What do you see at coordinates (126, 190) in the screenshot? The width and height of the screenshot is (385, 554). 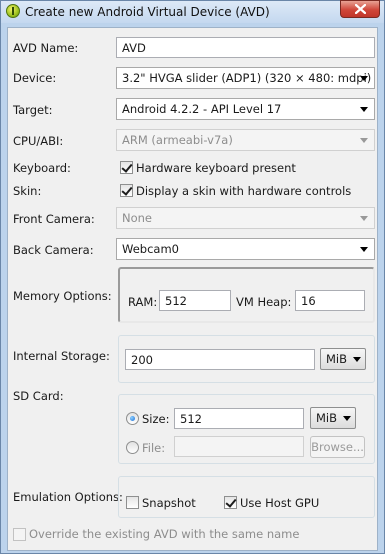 I see `skin-checkbox` at bounding box center [126, 190].